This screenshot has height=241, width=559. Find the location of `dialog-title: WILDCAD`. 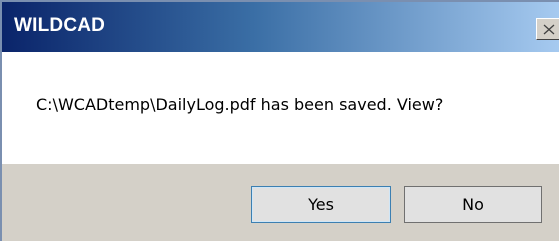

dialog-title: WILDCAD is located at coordinates (60, 25).